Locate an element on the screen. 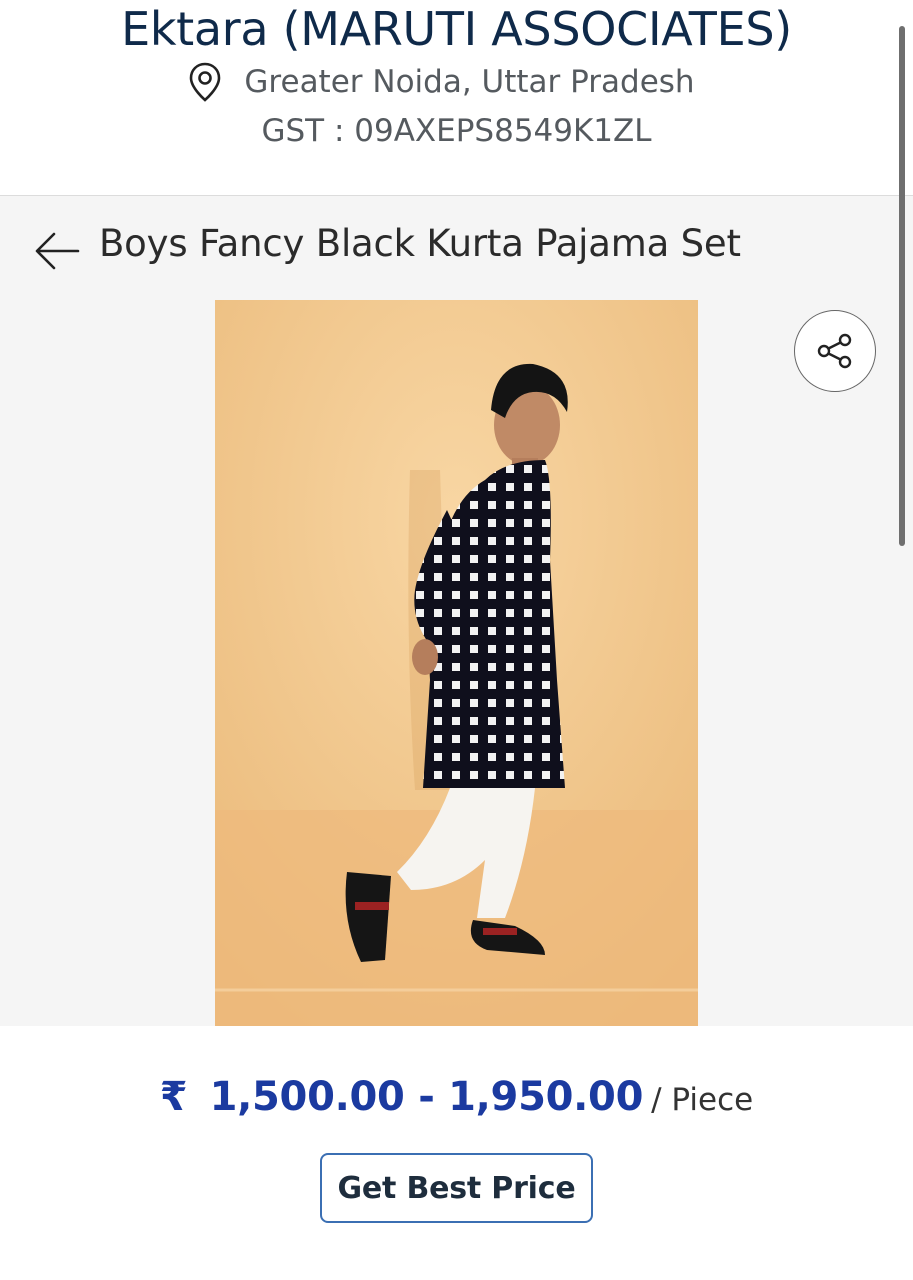  currency-symbol: ₹ is located at coordinates (173, 1097).